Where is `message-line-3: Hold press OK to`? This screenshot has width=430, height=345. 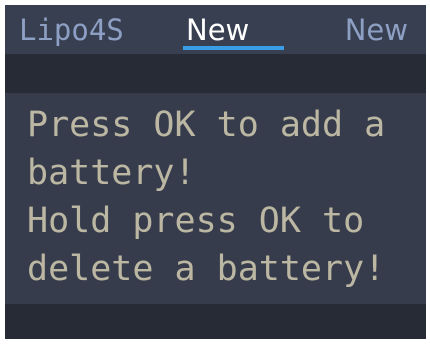
message-line-3: Hold press OK to is located at coordinates (196, 221).